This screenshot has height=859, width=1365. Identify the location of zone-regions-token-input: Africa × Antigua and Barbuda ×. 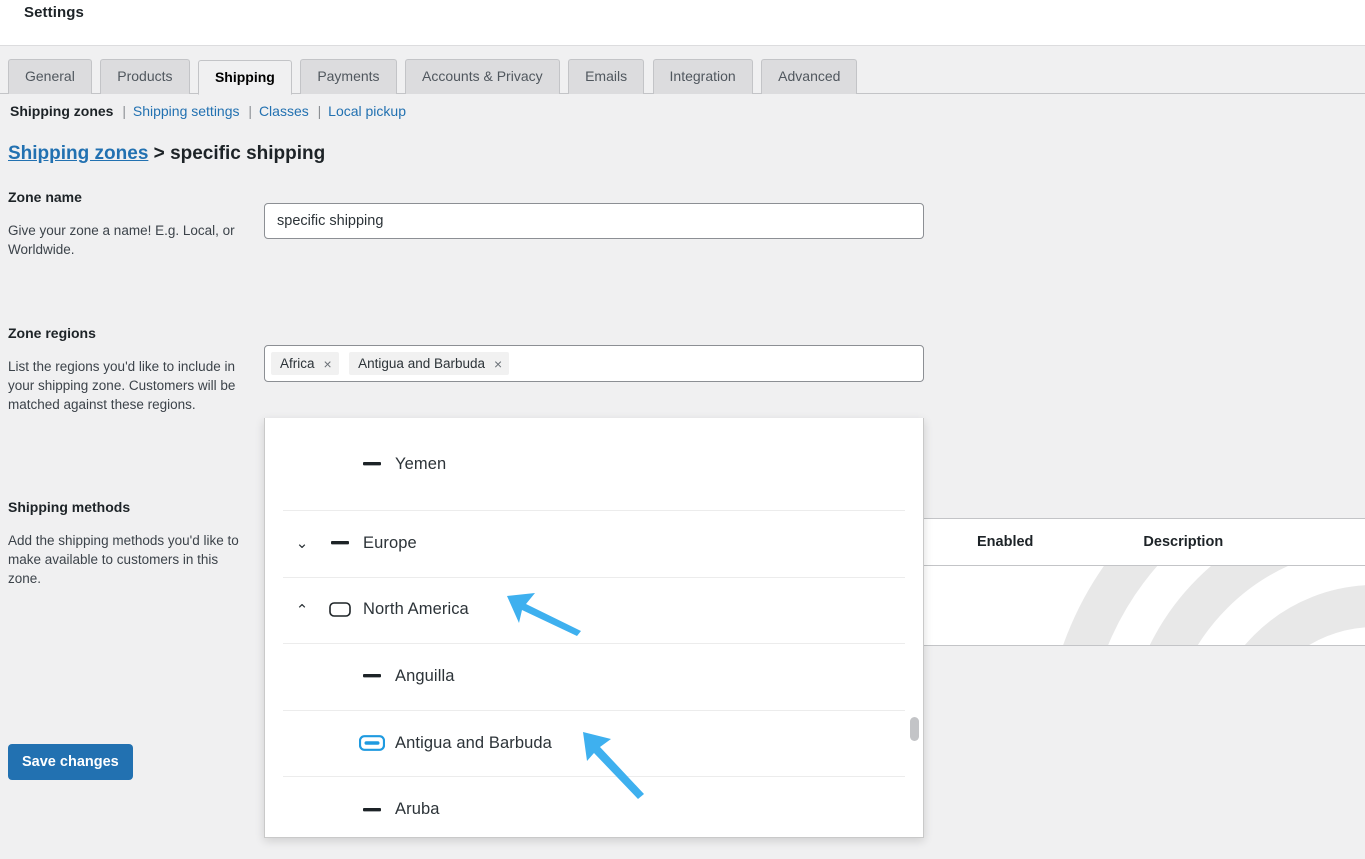
(594, 363).